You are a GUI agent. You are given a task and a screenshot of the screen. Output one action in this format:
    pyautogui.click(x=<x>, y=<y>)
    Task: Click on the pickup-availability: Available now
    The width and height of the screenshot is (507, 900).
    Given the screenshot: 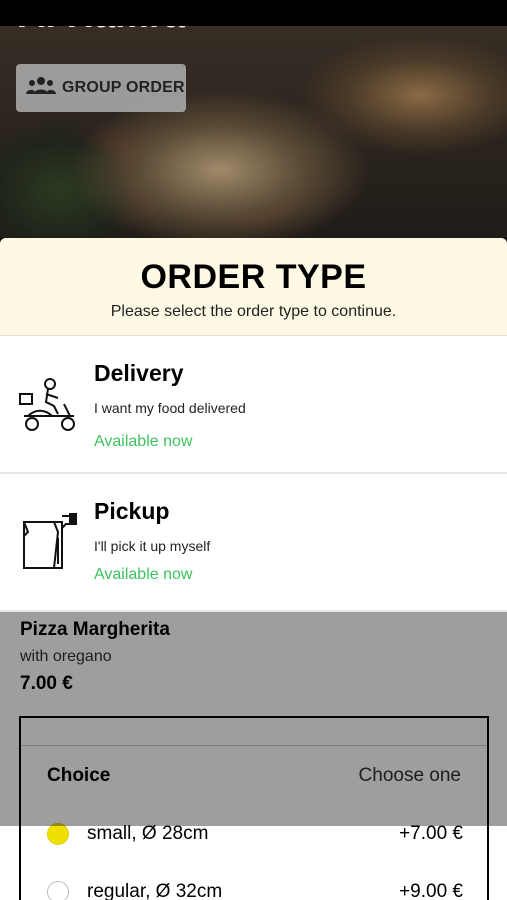 What is the action you would take?
    pyautogui.click(x=143, y=574)
    